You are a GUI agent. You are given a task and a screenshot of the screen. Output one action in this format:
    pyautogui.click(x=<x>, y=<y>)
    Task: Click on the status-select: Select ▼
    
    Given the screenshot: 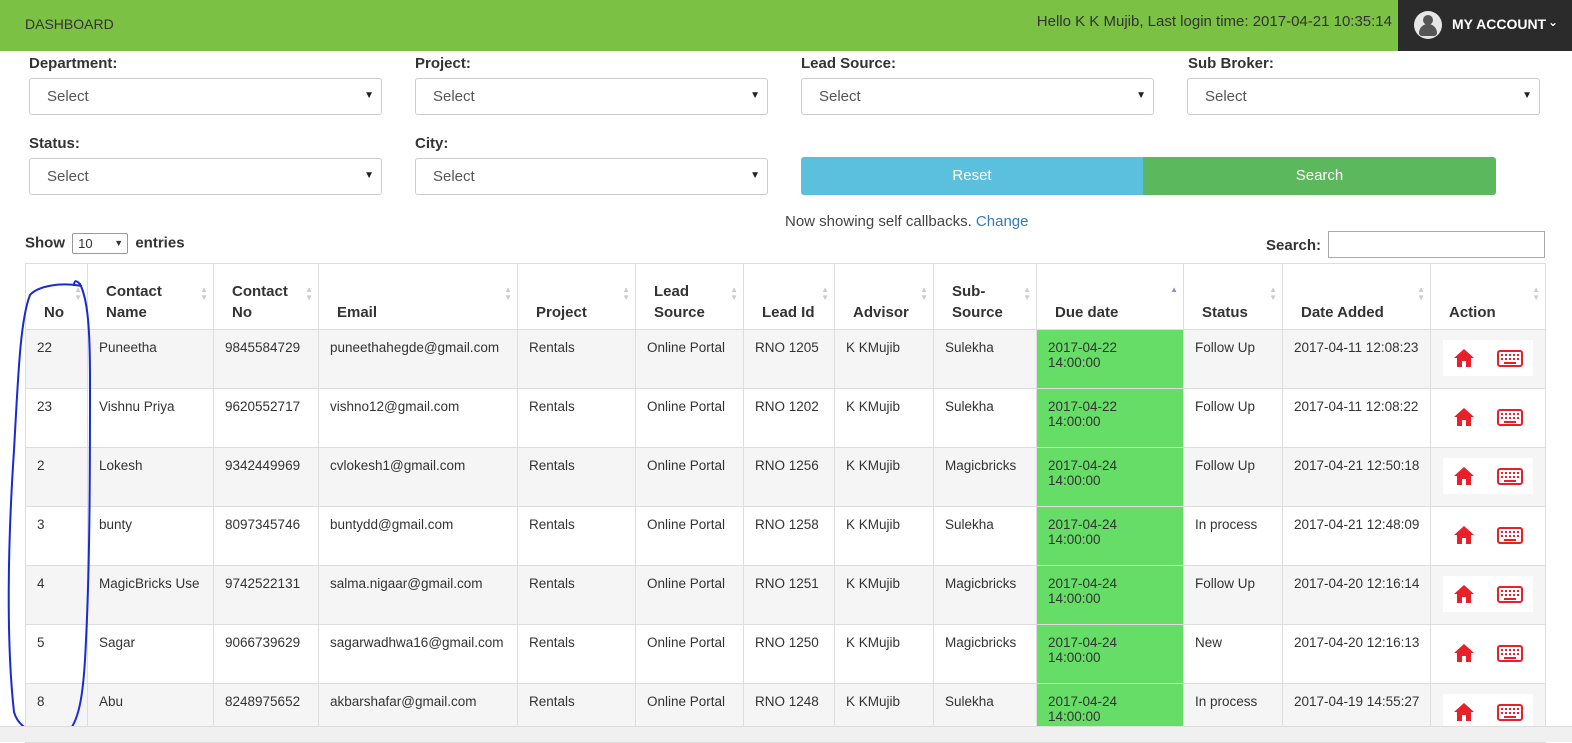 What is the action you would take?
    pyautogui.click(x=205, y=176)
    